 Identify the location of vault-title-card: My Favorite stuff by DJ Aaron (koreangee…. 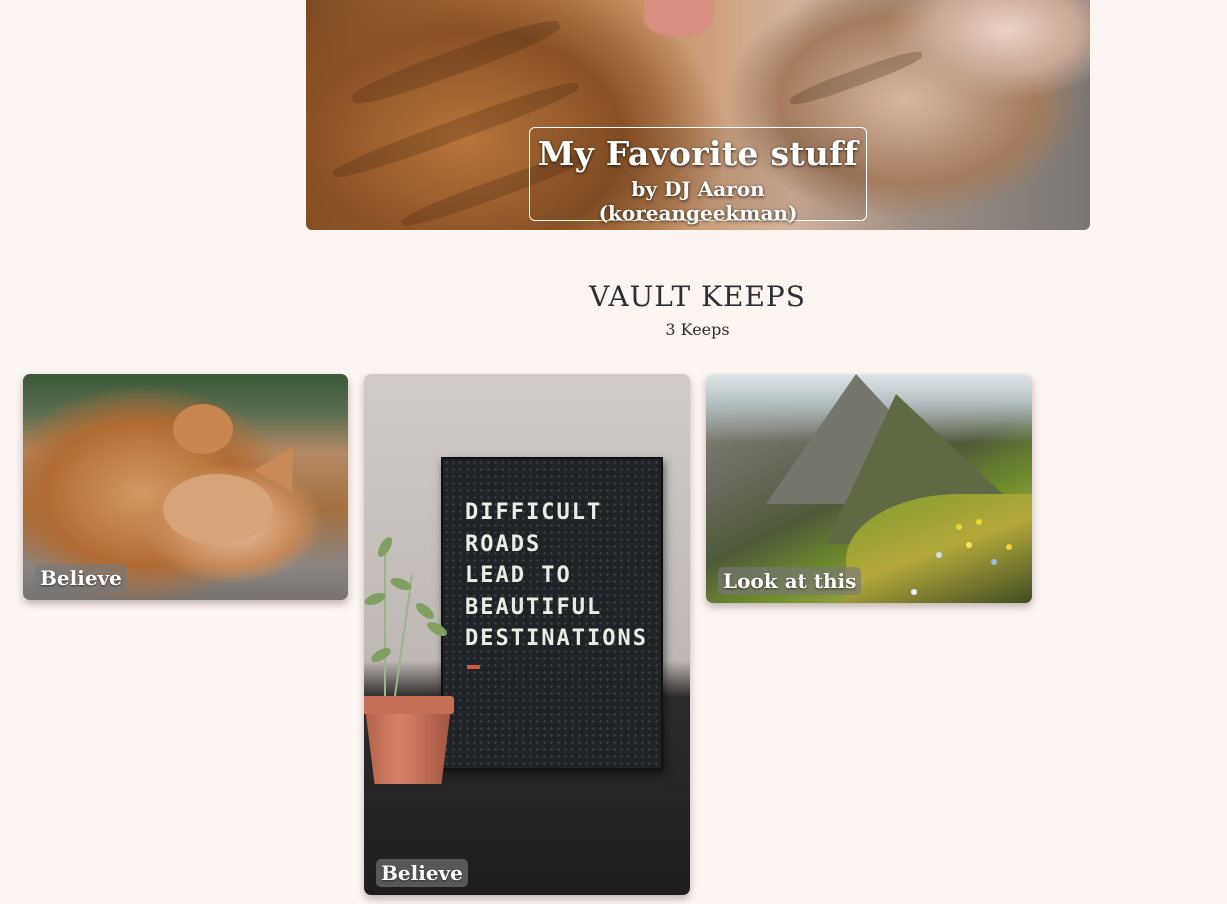
(698, 176).